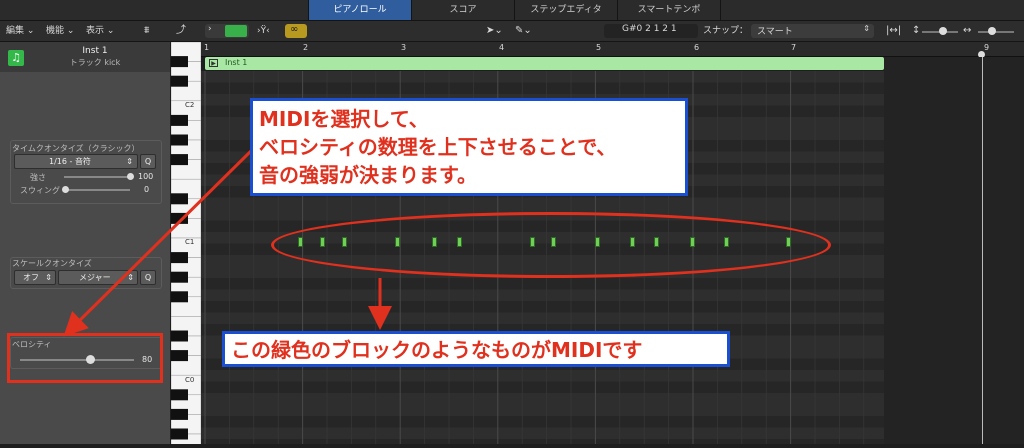 The height and width of the screenshot is (448, 1024). I want to click on midi-explanation-callout: この緑色のブロックのようなものがMIDIです, so click(476, 349).